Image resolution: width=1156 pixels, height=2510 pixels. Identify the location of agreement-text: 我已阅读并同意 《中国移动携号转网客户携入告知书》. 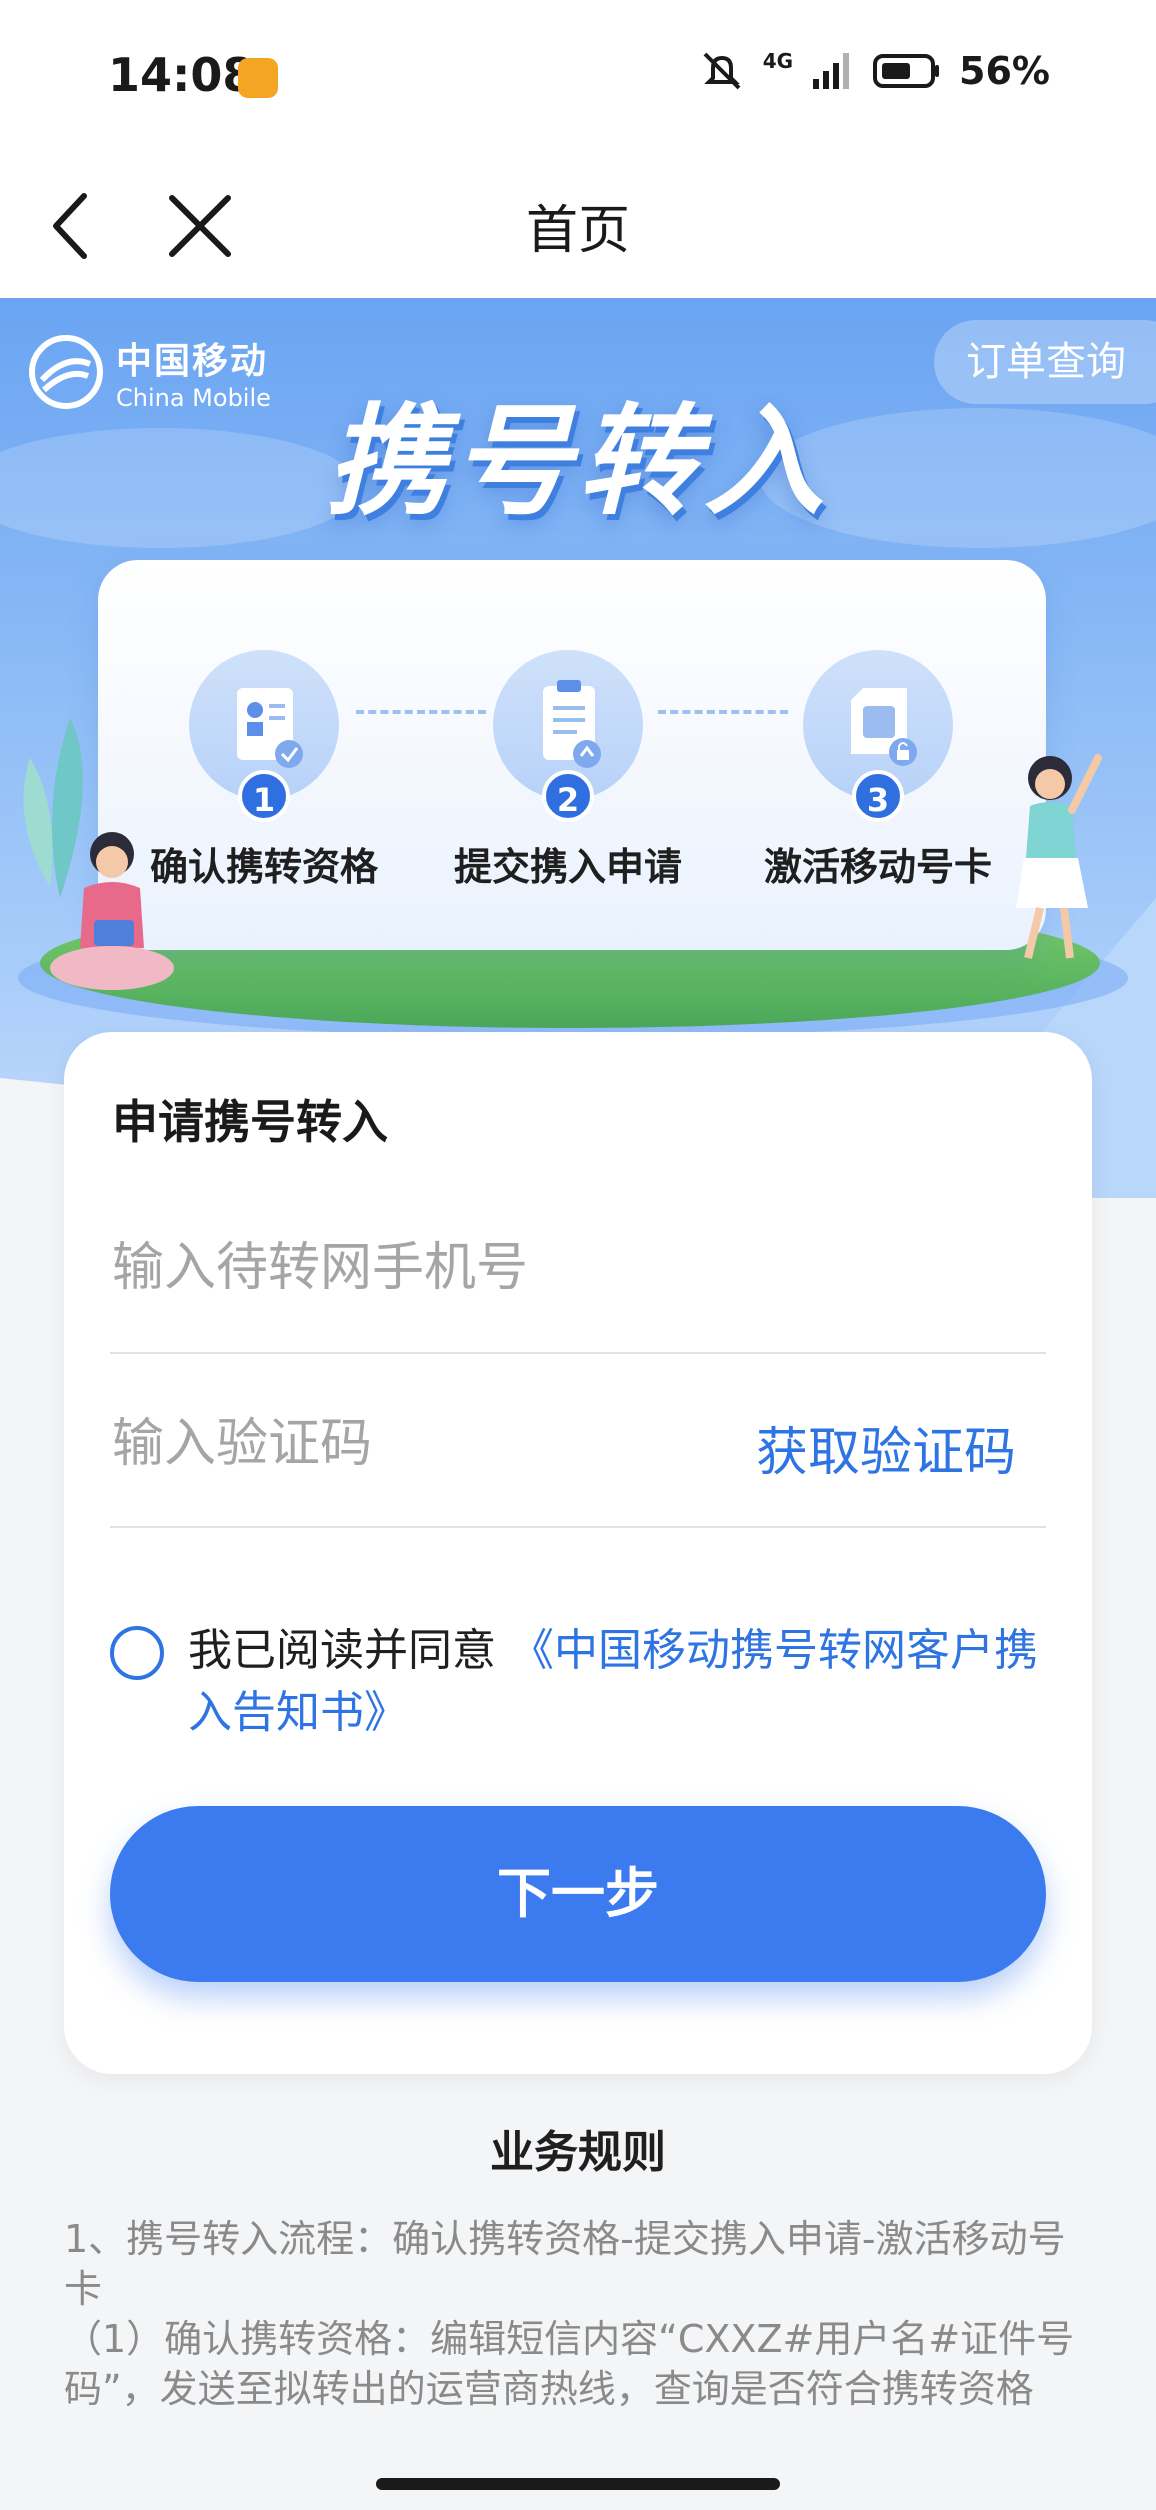
(623, 1682).